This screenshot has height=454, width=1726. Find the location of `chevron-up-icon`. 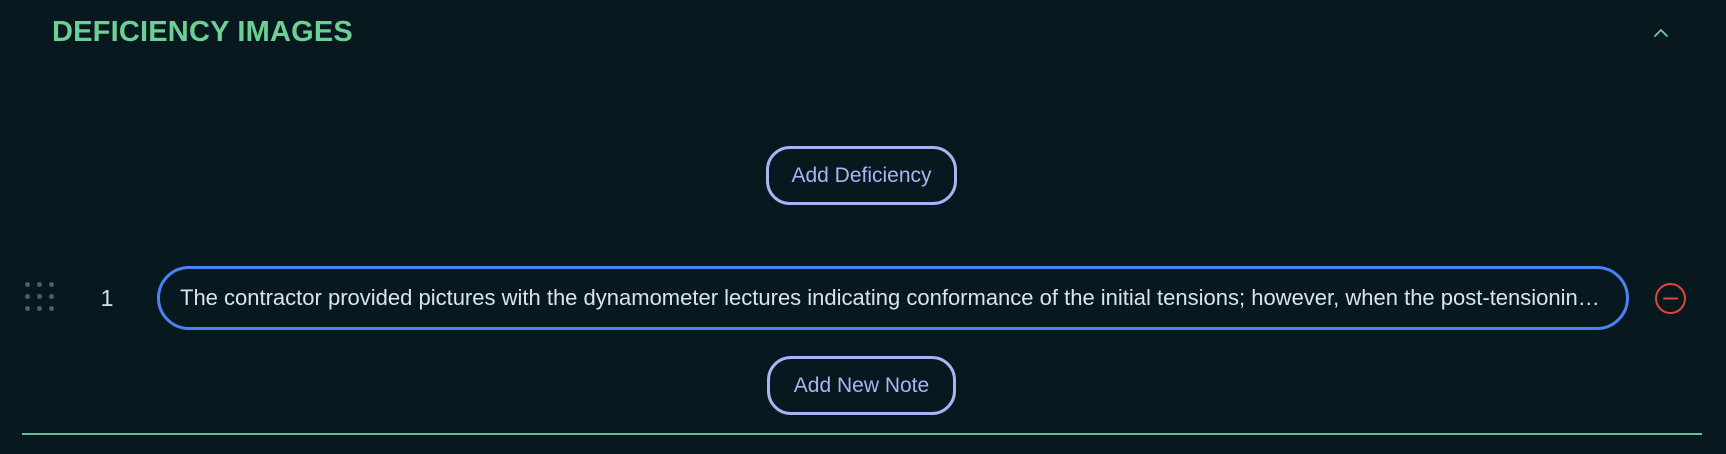

chevron-up-icon is located at coordinates (1661, 33).